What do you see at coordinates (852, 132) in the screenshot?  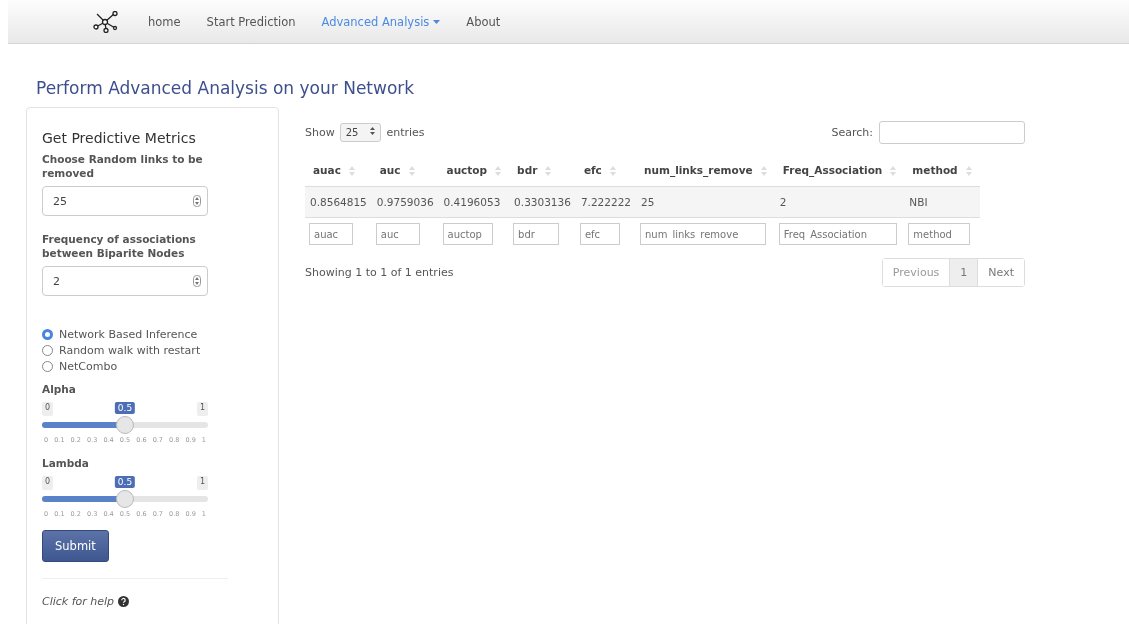 I see `search-label: Search:` at bounding box center [852, 132].